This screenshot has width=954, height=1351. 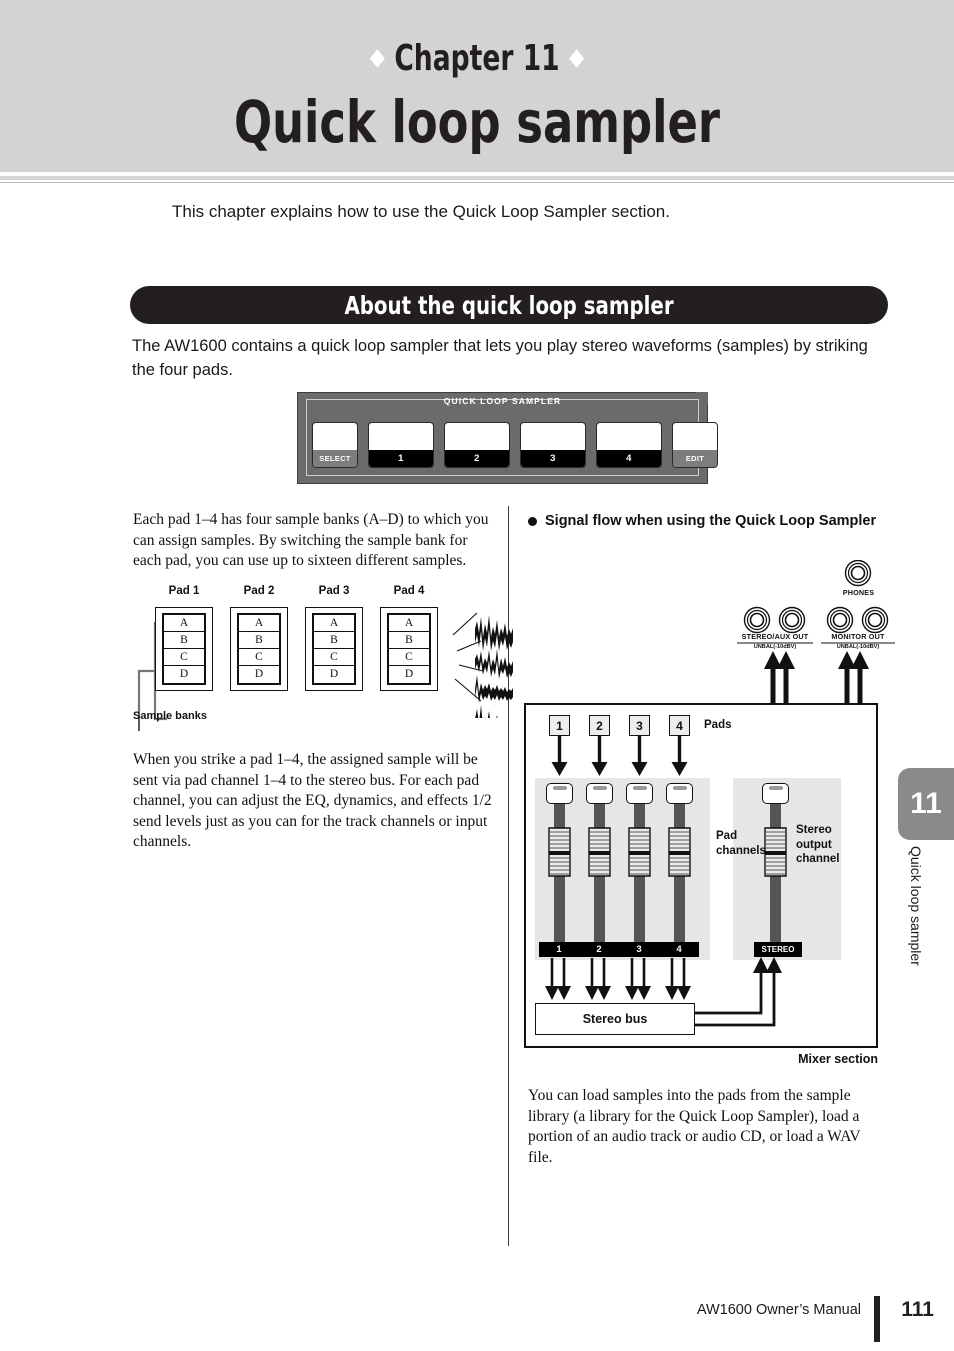 What do you see at coordinates (679, 949) in the screenshot?
I see `ch-bar-num-4: 4` at bounding box center [679, 949].